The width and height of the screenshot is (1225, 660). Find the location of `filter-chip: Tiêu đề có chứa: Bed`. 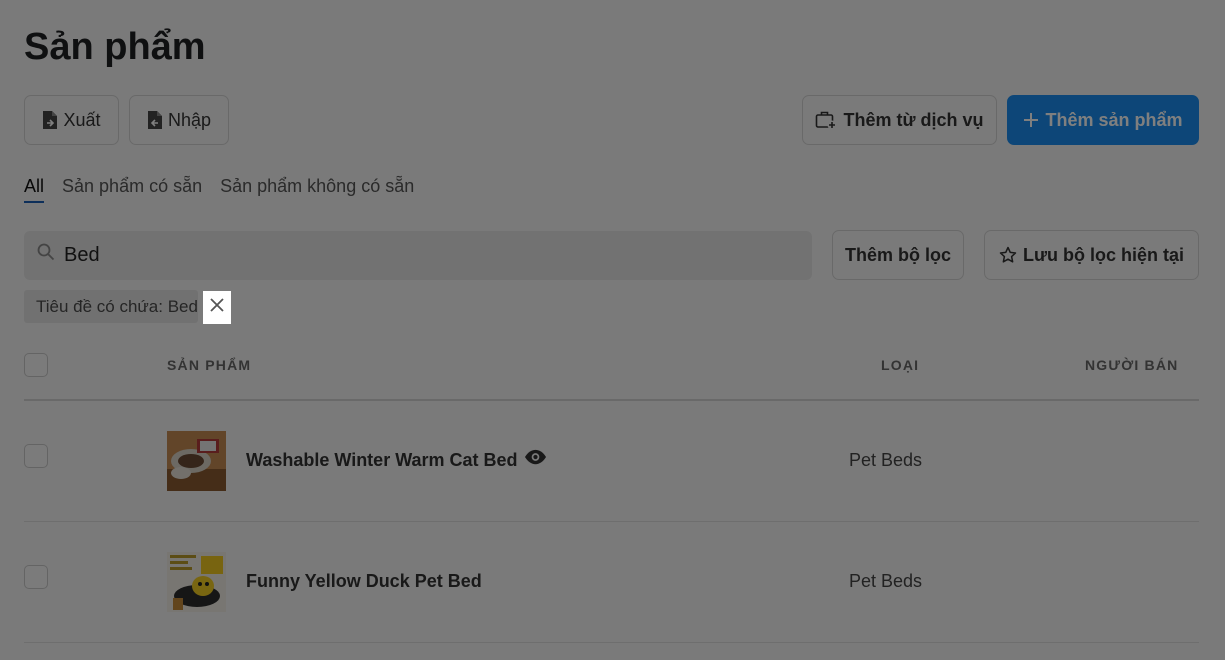

filter-chip: Tiêu đề có chứa: Bed is located at coordinates (111, 306).